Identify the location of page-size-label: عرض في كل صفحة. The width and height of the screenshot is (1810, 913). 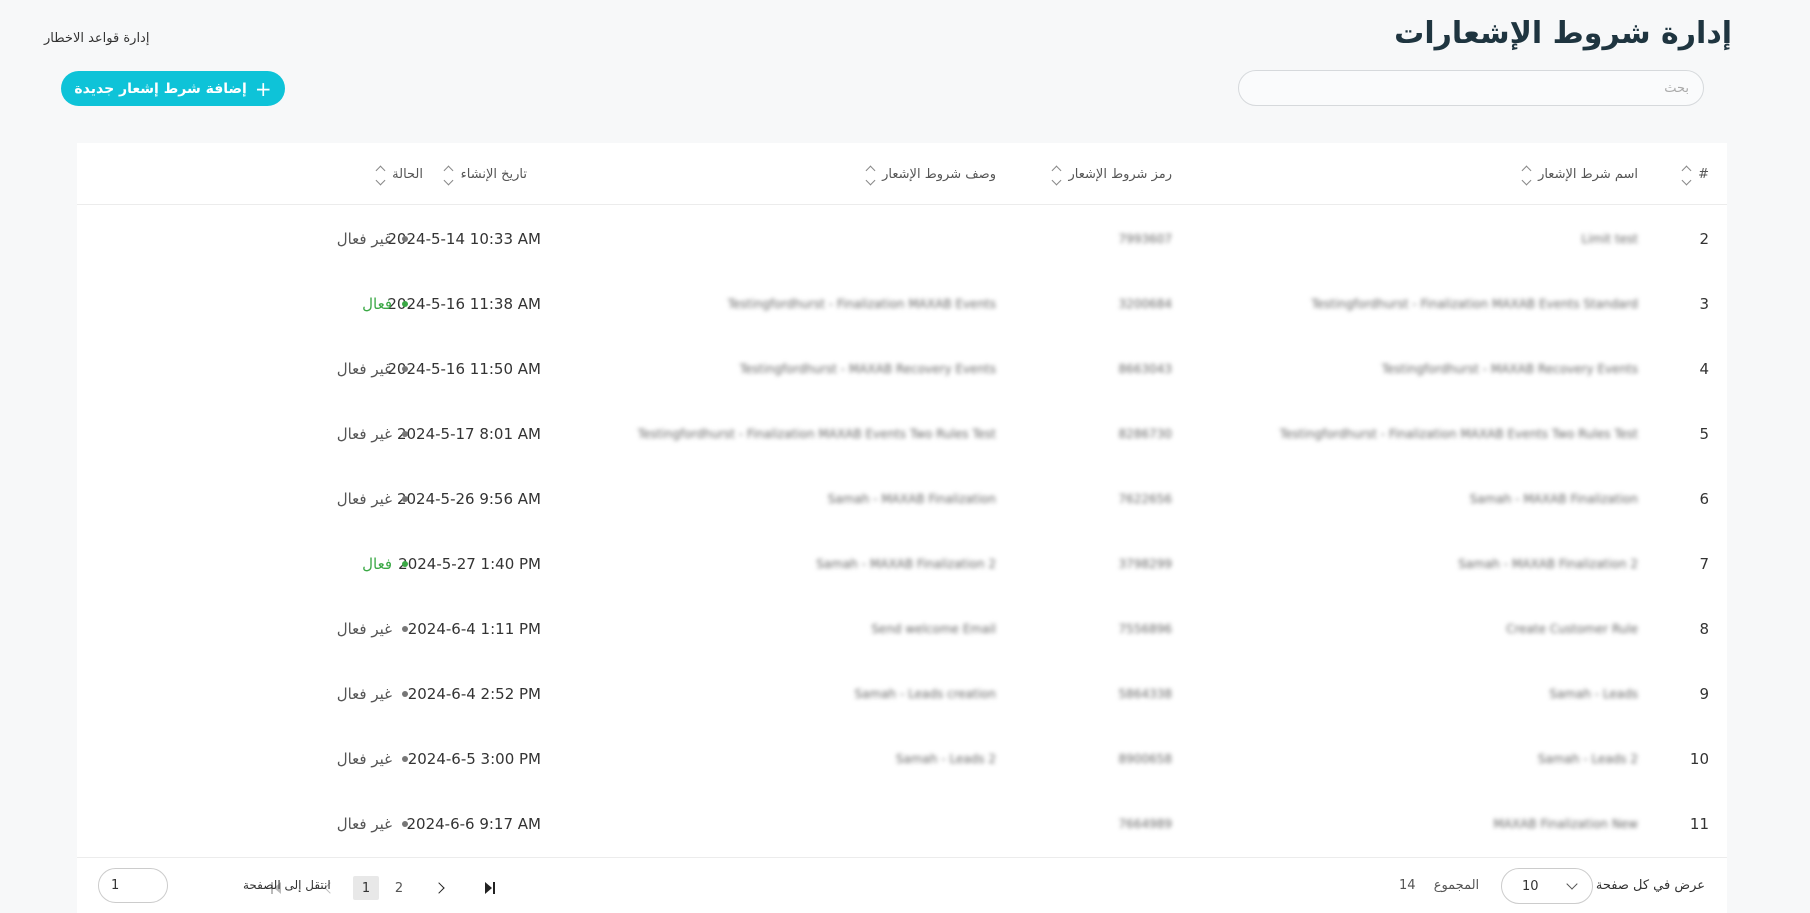
(1650, 885).